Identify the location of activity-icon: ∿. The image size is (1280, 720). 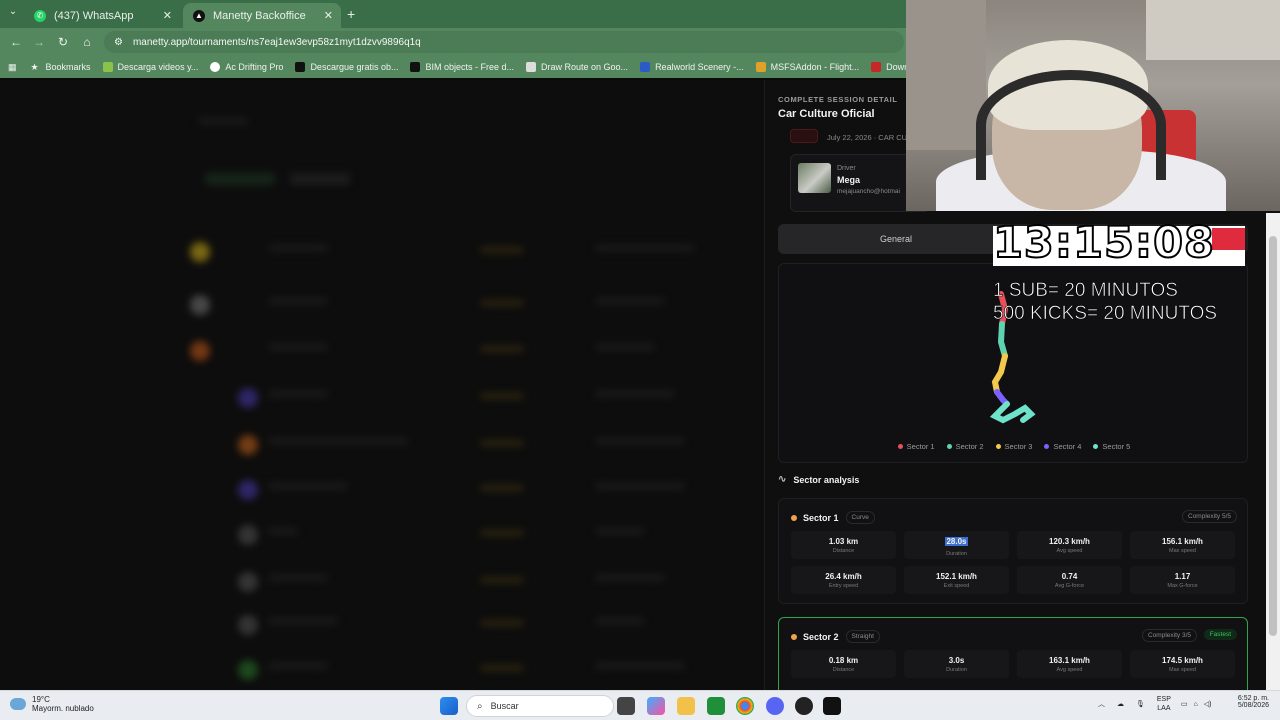
(782, 479).